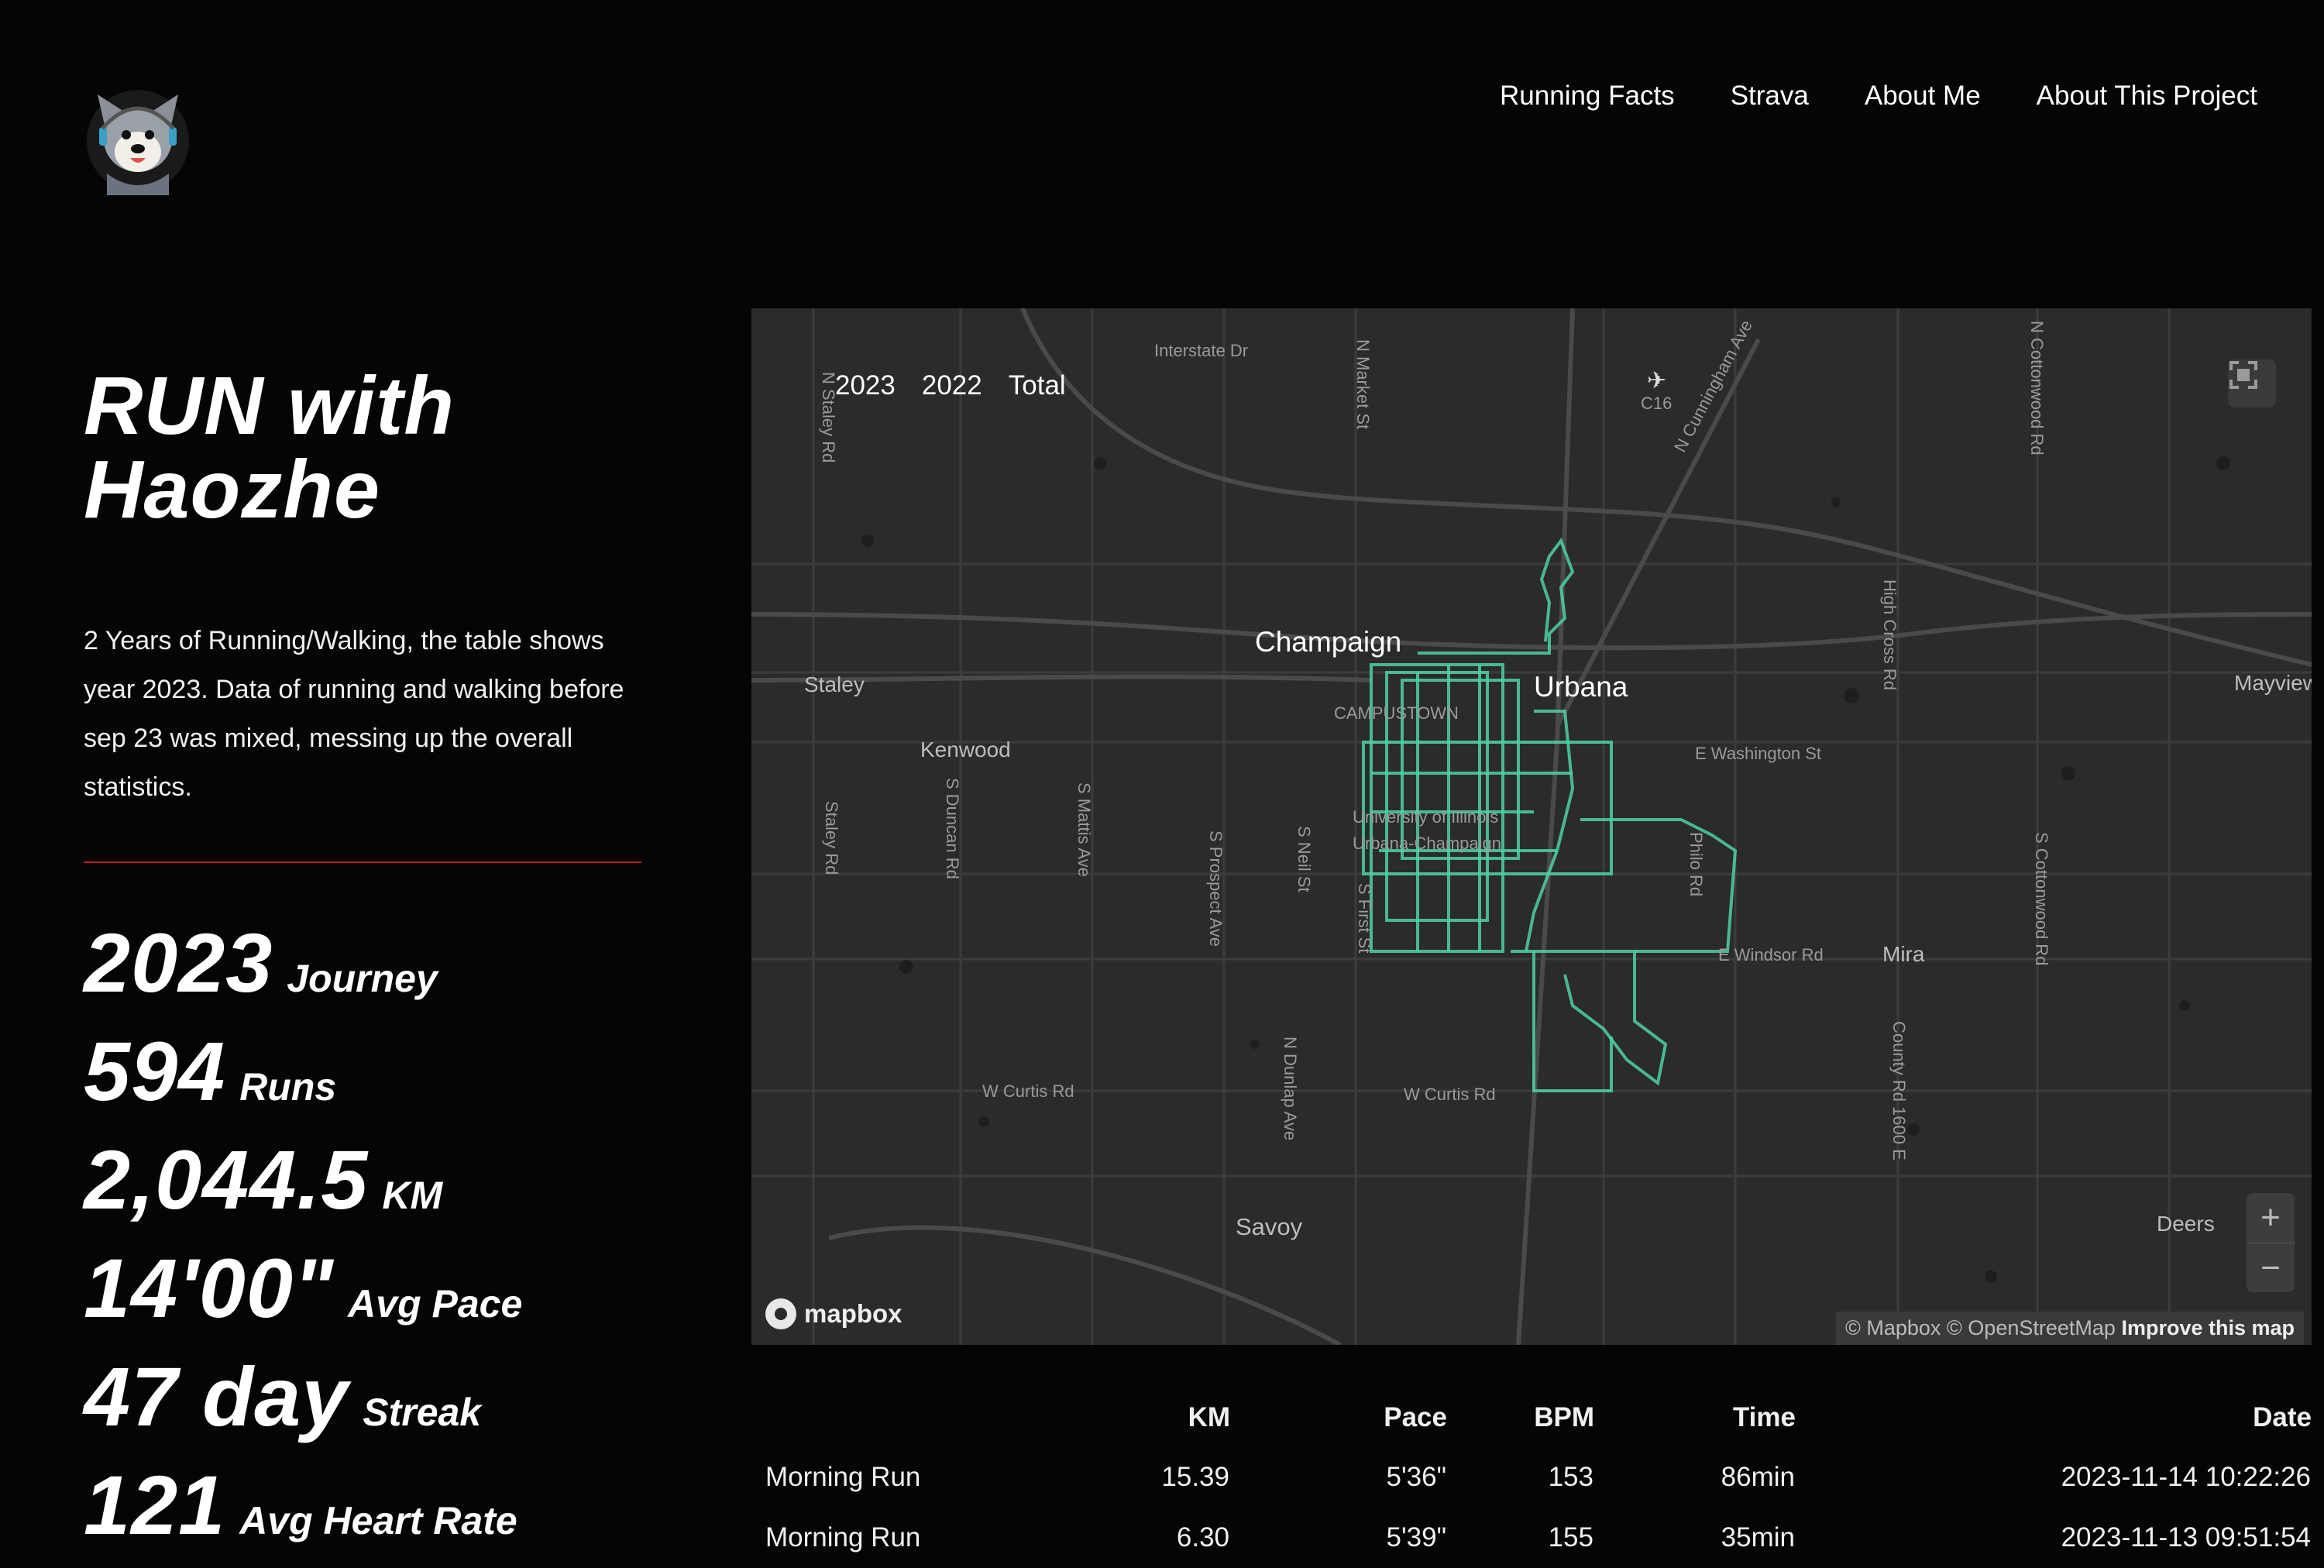 The width and height of the screenshot is (2324, 1568). Describe the element at coordinates (422, 1412) in the screenshot. I see `stat-label: Streak` at that location.